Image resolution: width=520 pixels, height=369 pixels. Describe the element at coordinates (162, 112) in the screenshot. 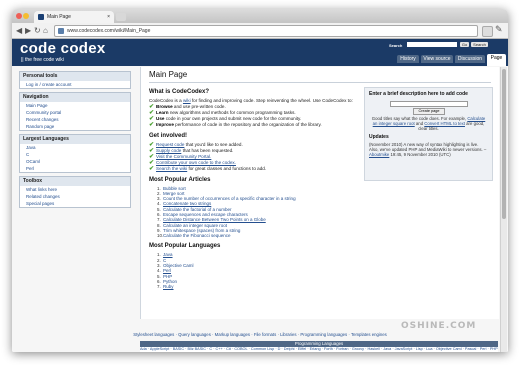

I see `item-bold: Learn` at that location.